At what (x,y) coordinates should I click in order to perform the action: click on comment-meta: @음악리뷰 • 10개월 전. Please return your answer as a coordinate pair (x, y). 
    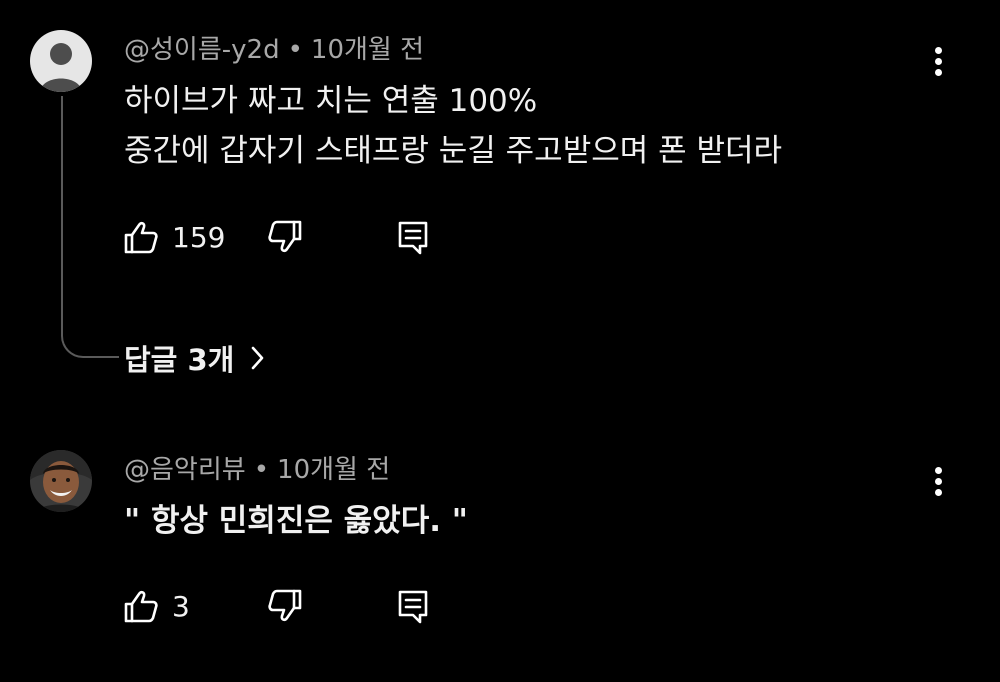
    Looking at the image, I should click on (257, 470).